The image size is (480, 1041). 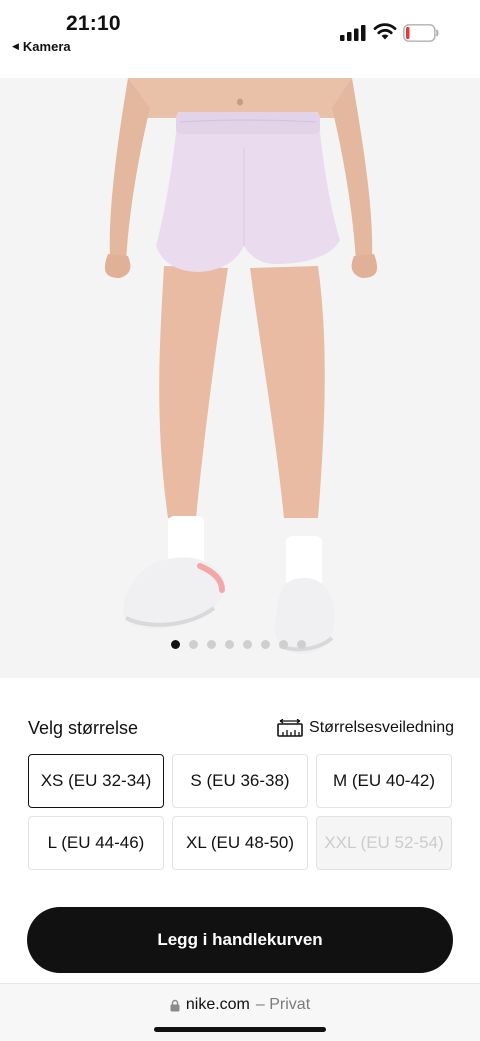 What do you see at coordinates (240, 1029) in the screenshot?
I see `home-indicator` at bounding box center [240, 1029].